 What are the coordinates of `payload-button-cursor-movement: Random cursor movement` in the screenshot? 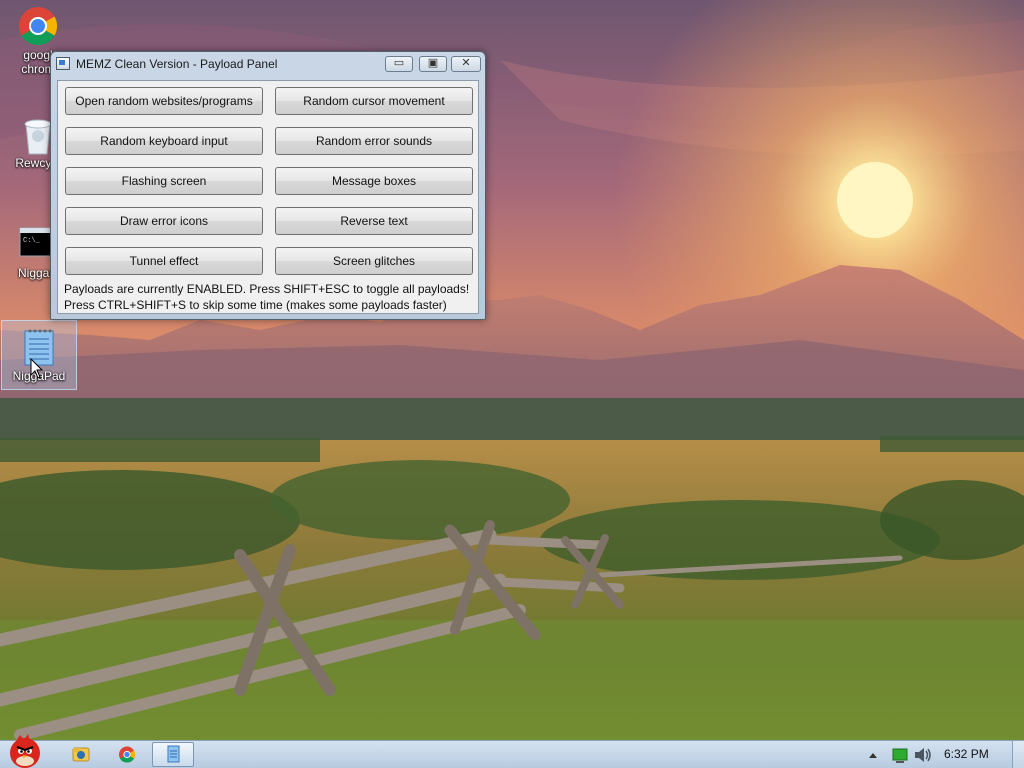 It's located at (374, 101).